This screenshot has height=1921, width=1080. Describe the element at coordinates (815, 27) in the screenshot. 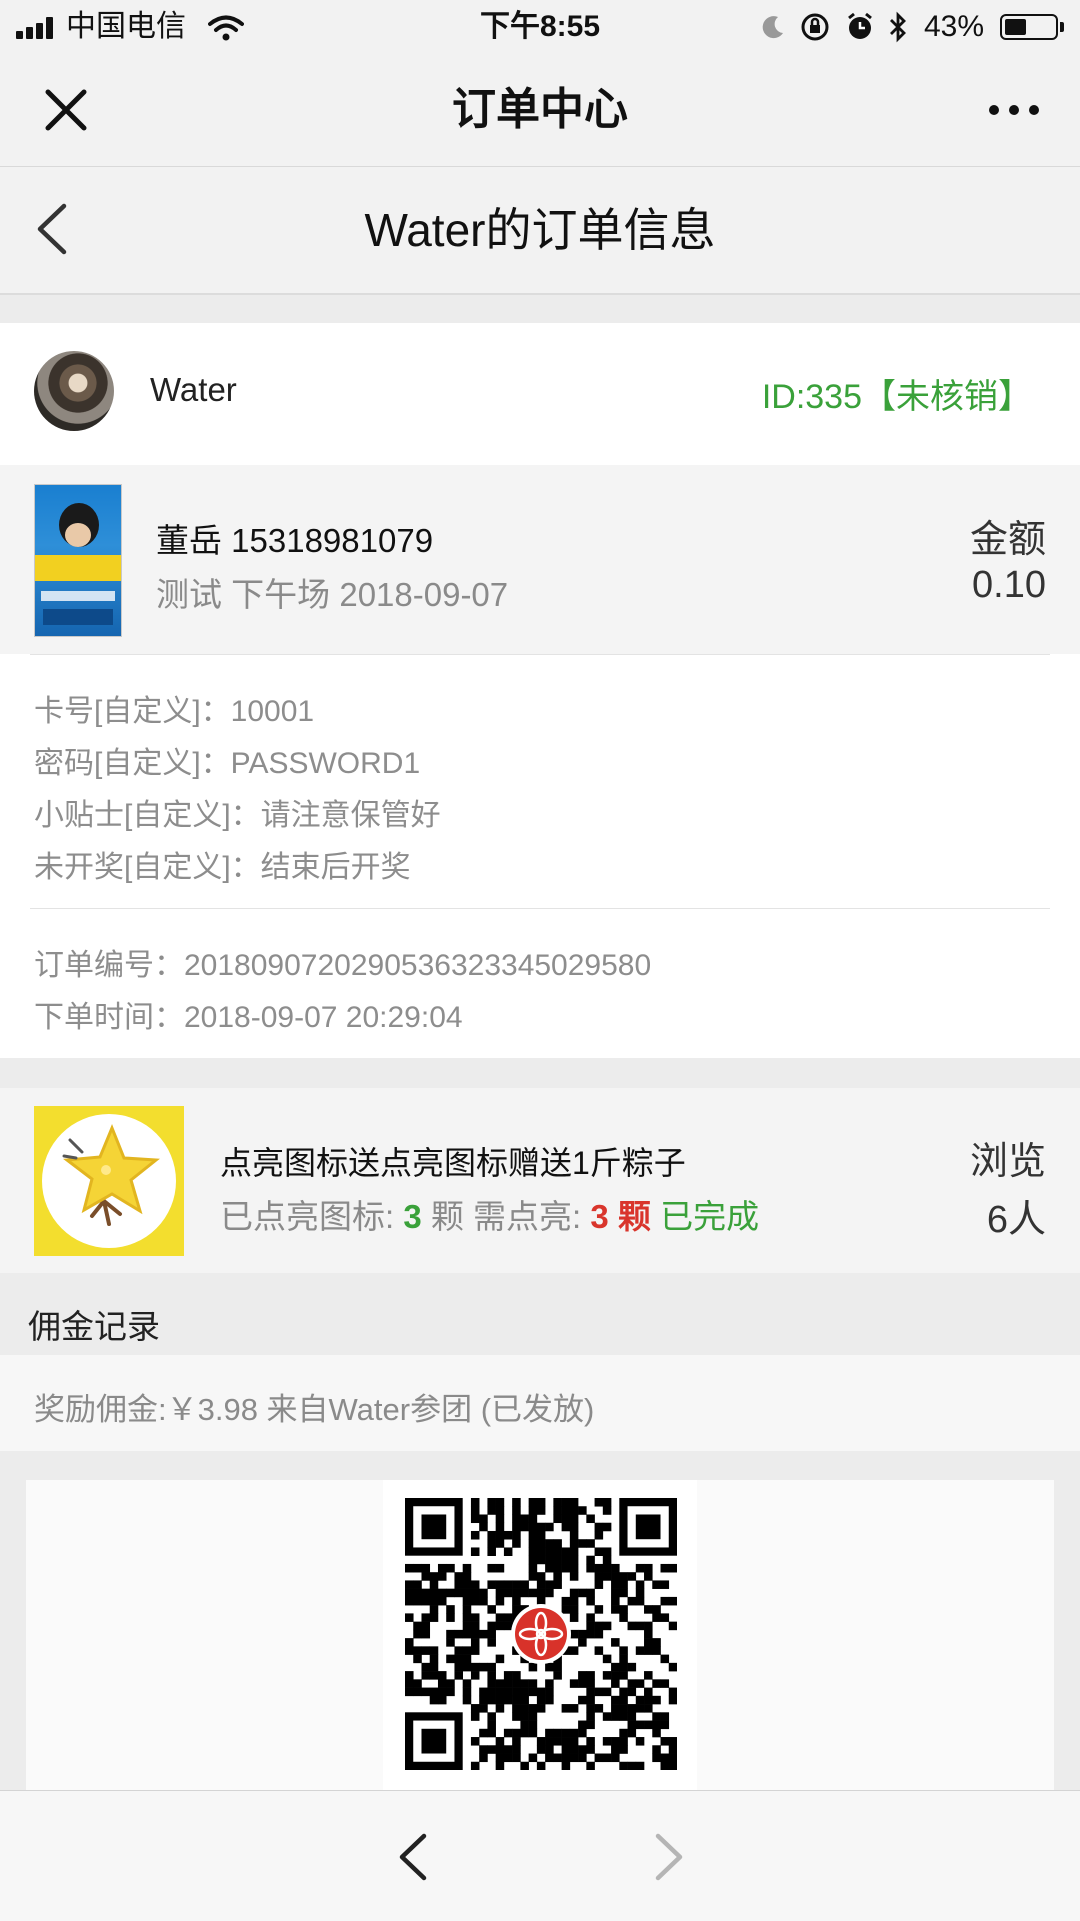

I see `orientation-lock-icon` at that location.